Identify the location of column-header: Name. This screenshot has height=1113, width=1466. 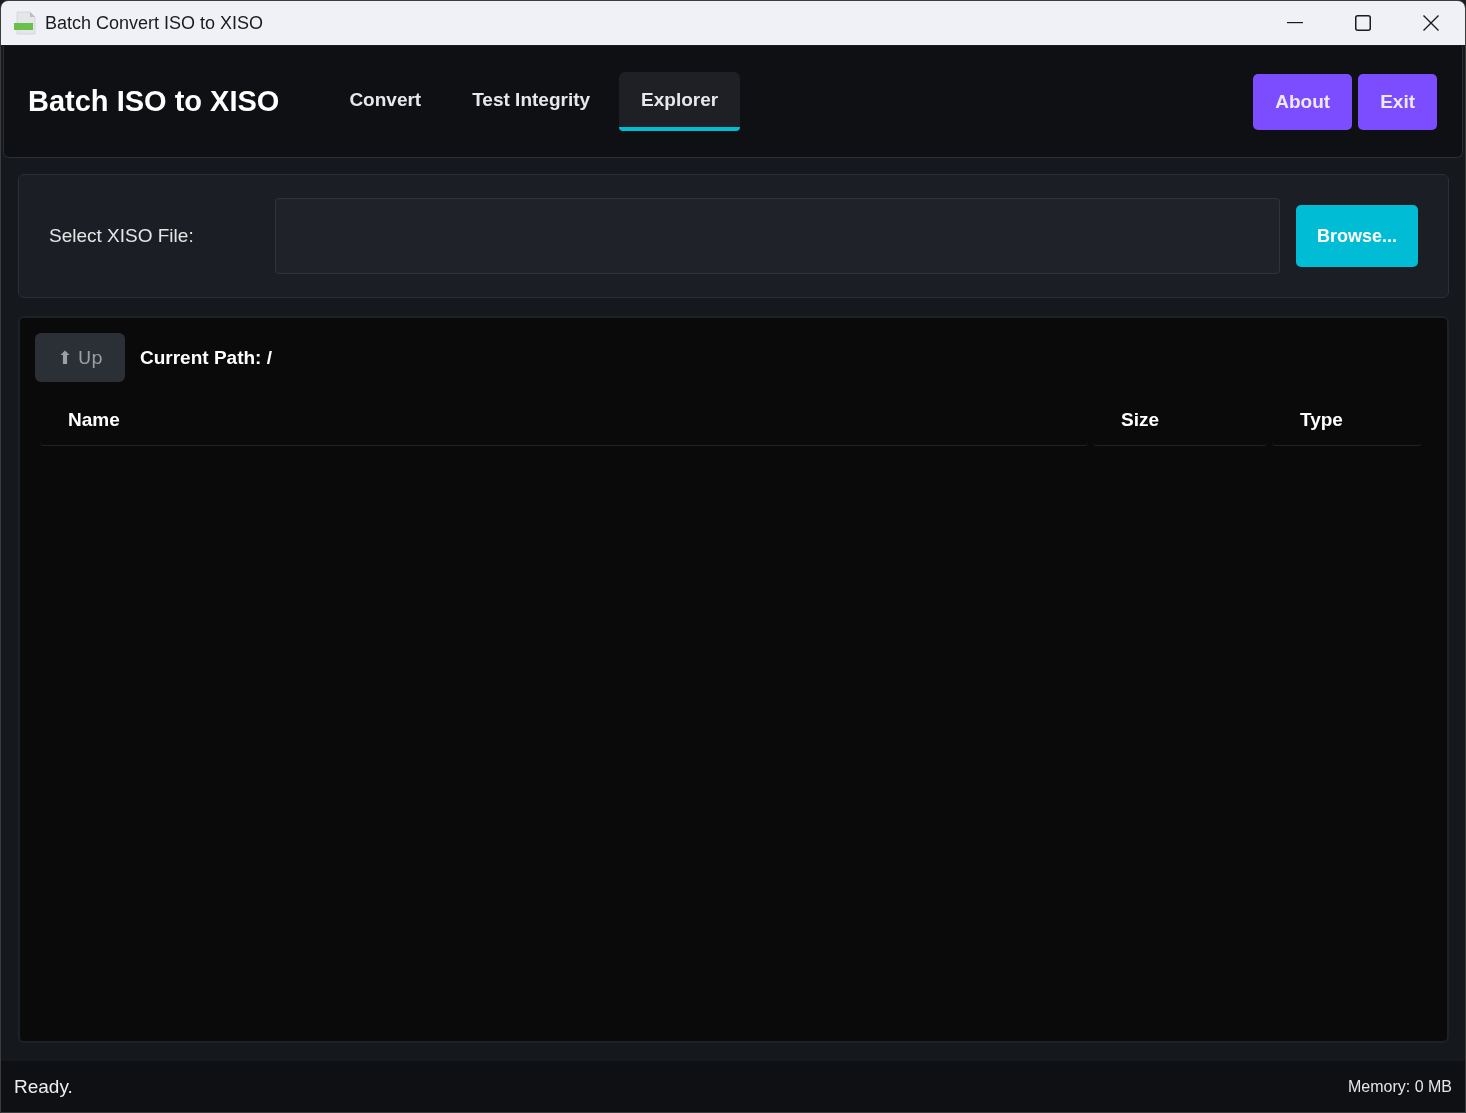
(564, 420).